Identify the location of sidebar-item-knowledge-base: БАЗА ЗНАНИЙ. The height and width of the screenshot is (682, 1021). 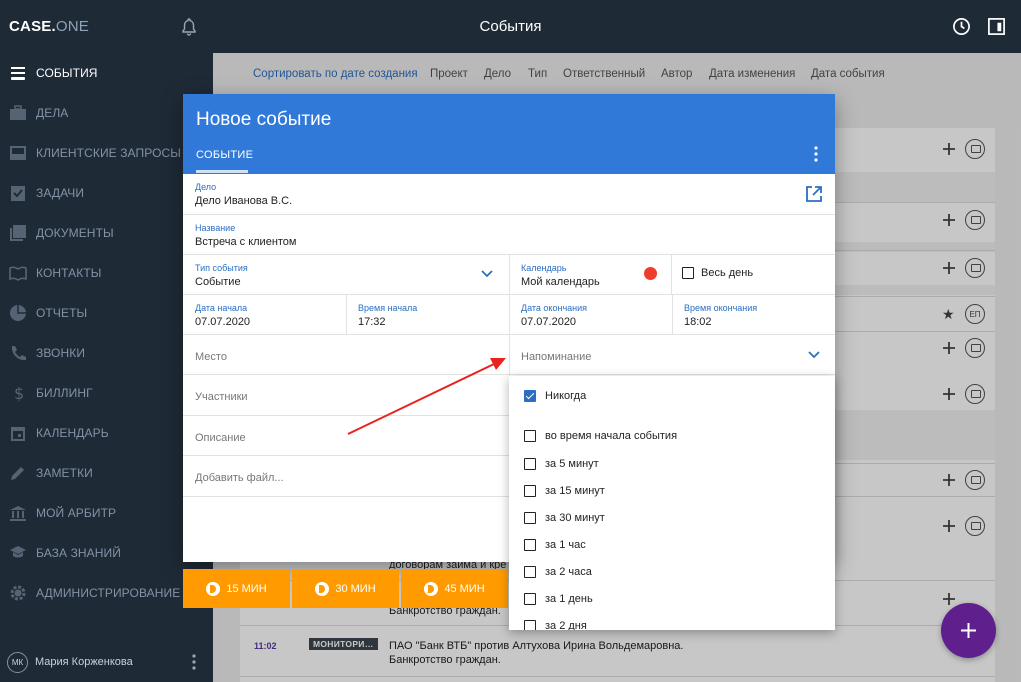
(106, 553).